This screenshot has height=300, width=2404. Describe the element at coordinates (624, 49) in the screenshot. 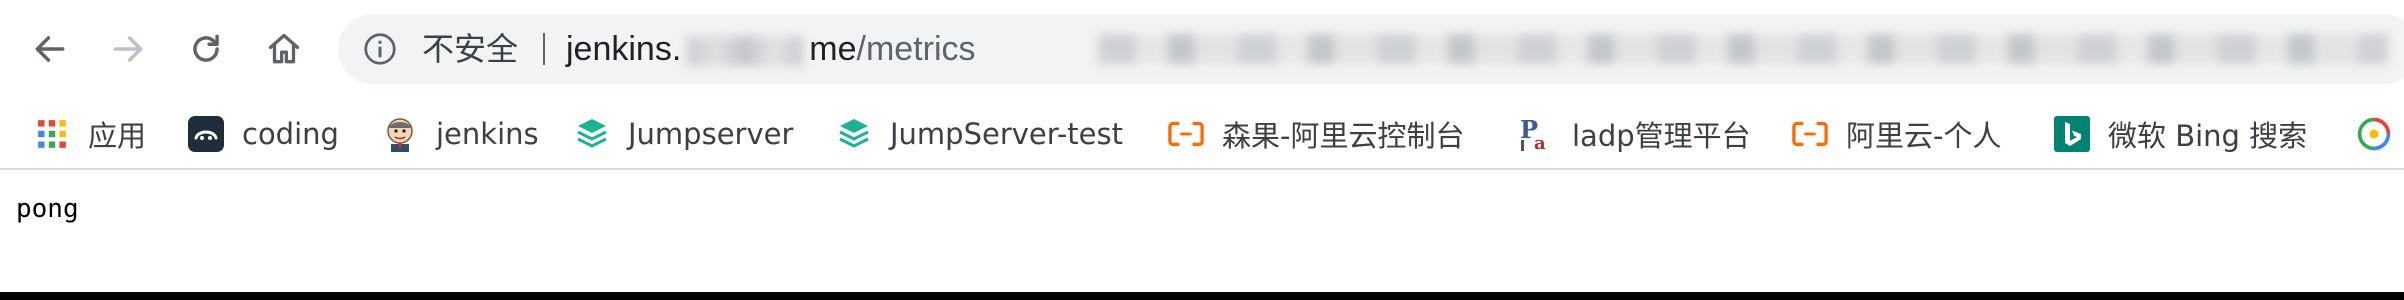

I see `url-host-prefix: jenkins.` at that location.